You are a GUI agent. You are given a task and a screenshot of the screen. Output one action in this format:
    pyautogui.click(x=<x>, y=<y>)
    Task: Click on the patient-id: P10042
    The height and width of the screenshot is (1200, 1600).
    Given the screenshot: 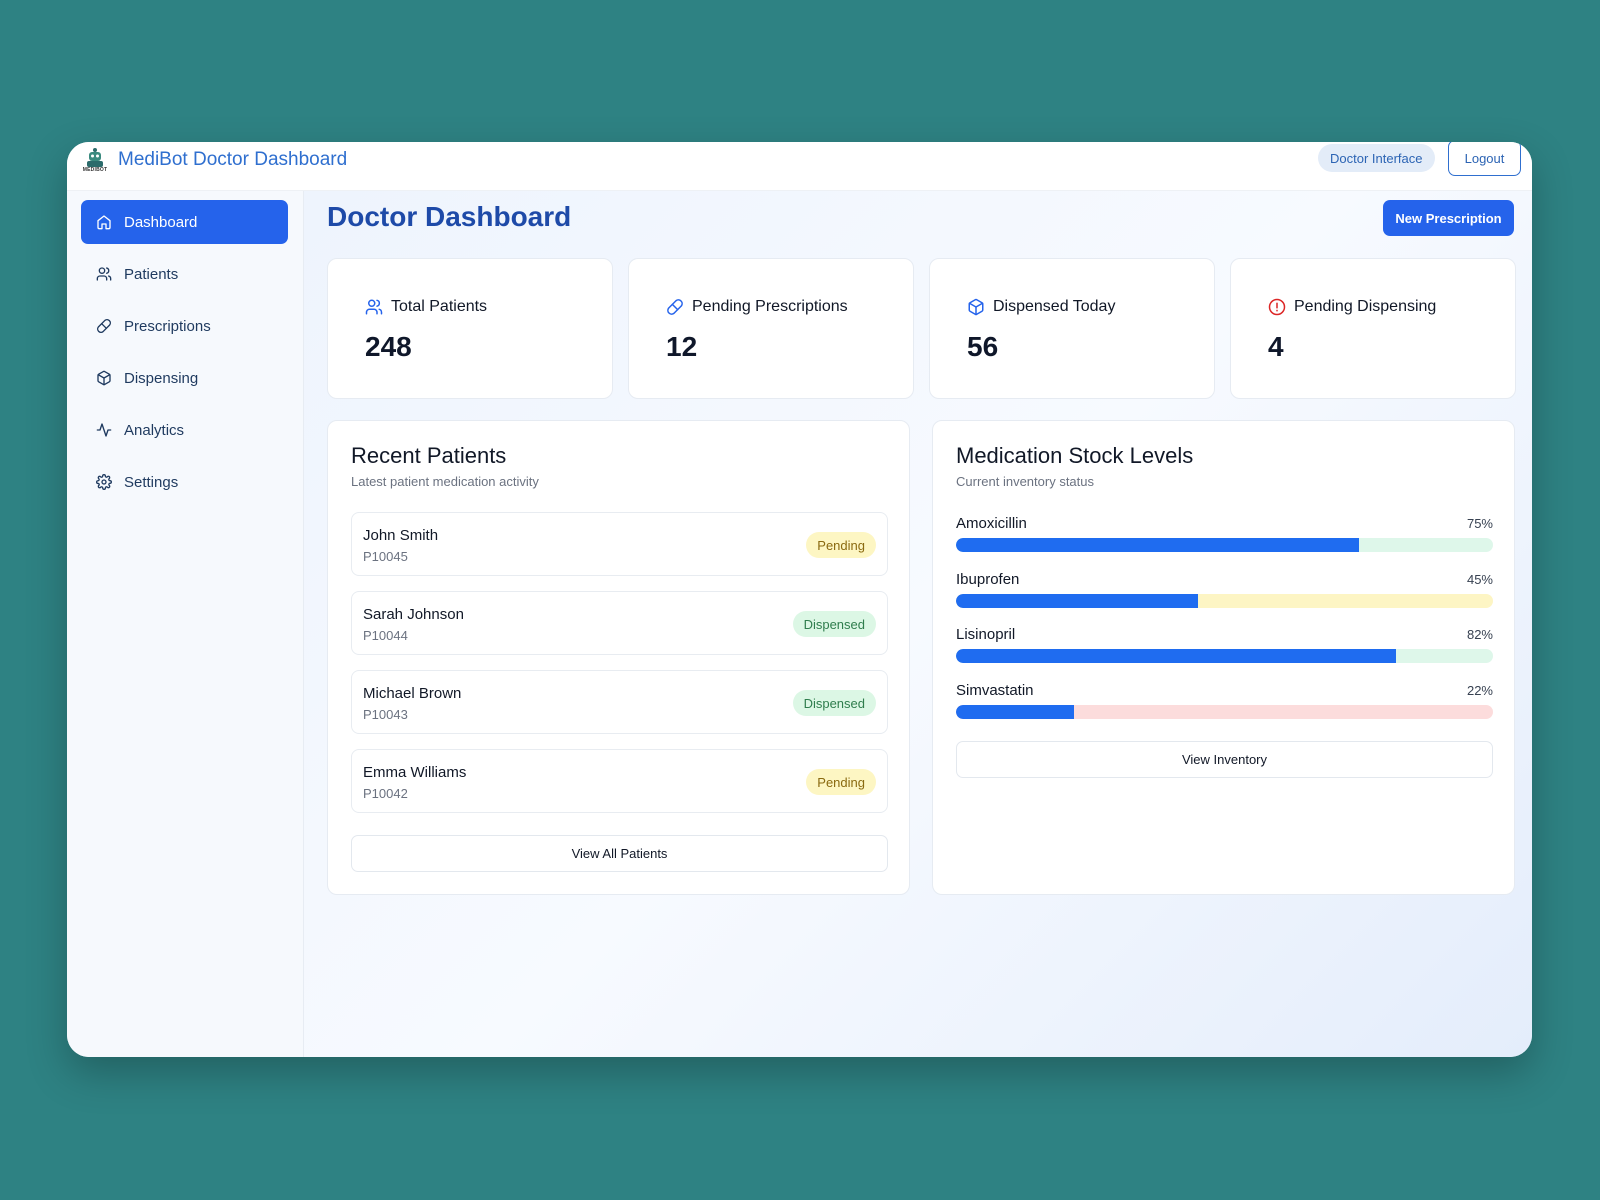 What is the action you would take?
    pyautogui.click(x=385, y=793)
    